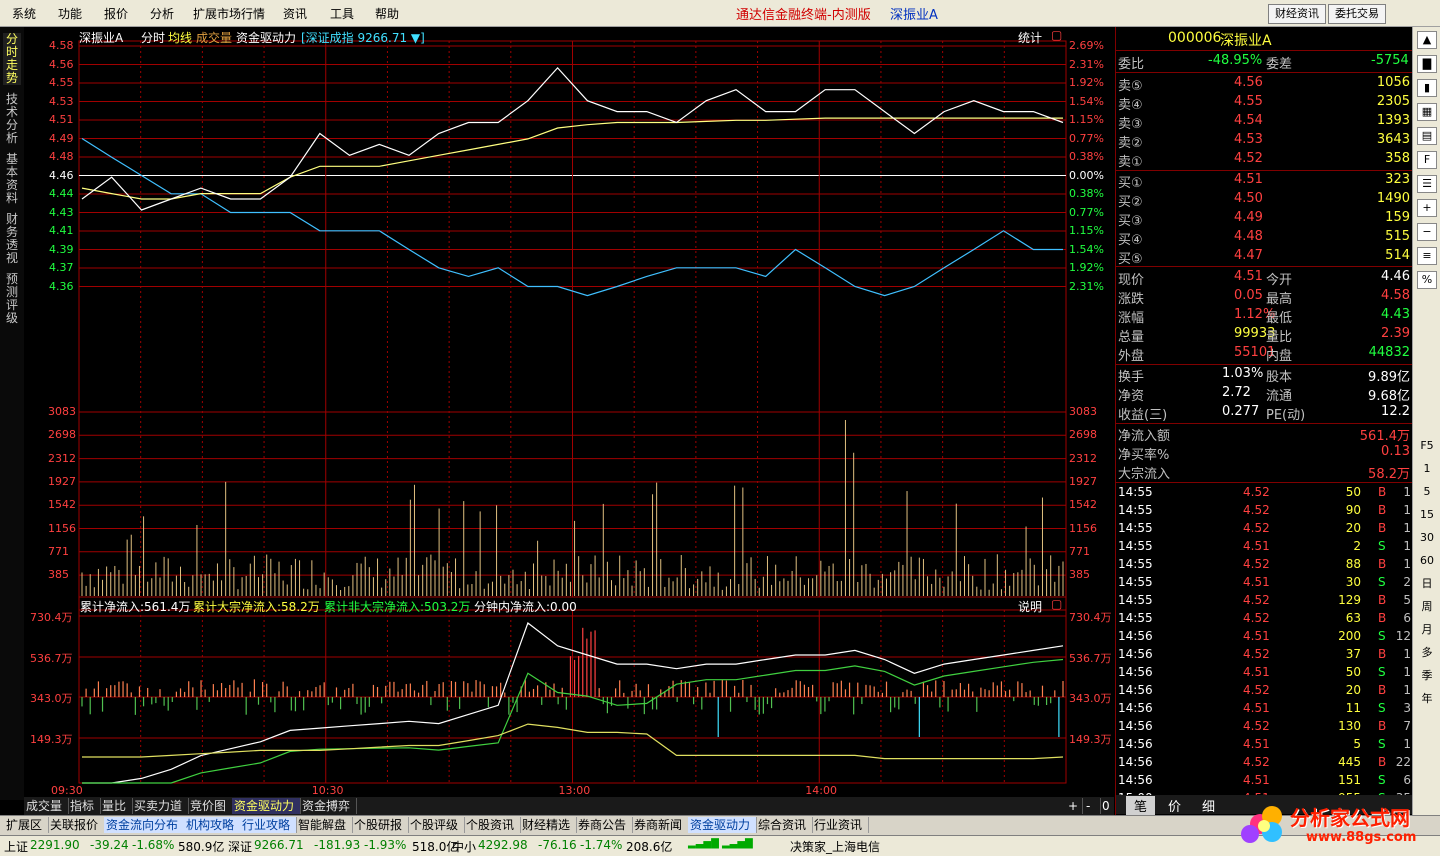 This screenshot has width=1440, height=856. Describe the element at coordinates (840, 825) in the screenshot. I see `extension-tab: 行业资讯` at that location.